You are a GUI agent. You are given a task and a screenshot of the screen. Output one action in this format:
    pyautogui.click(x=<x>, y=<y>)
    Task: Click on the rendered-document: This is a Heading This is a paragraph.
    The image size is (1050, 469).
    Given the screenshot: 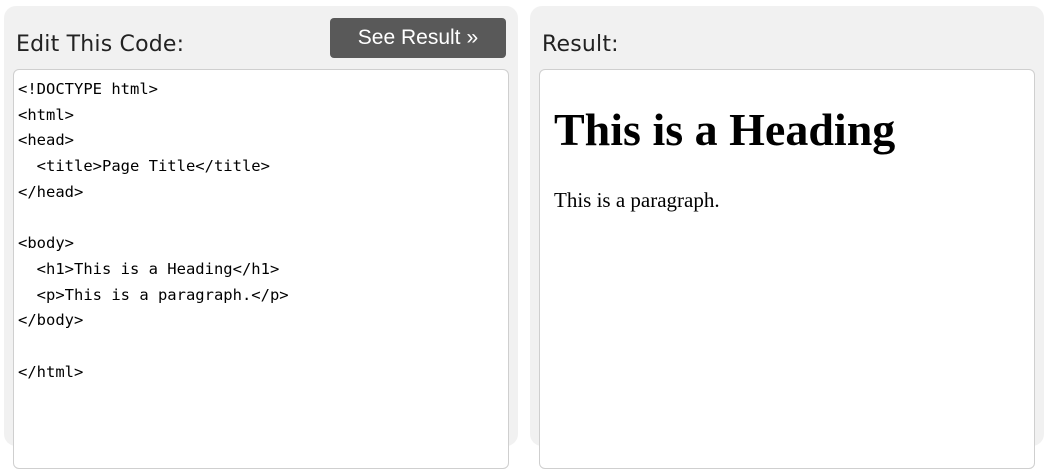 What is the action you would take?
    pyautogui.click(x=787, y=158)
    